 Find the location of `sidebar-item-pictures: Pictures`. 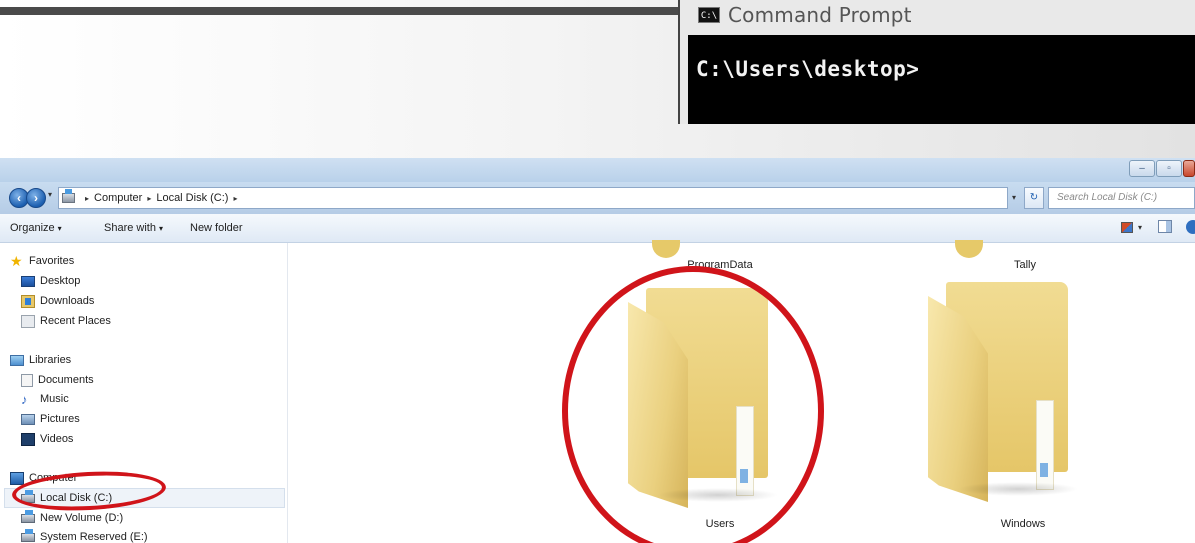

sidebar-item-pictures: Pictures is located at coordinates (50, 419).